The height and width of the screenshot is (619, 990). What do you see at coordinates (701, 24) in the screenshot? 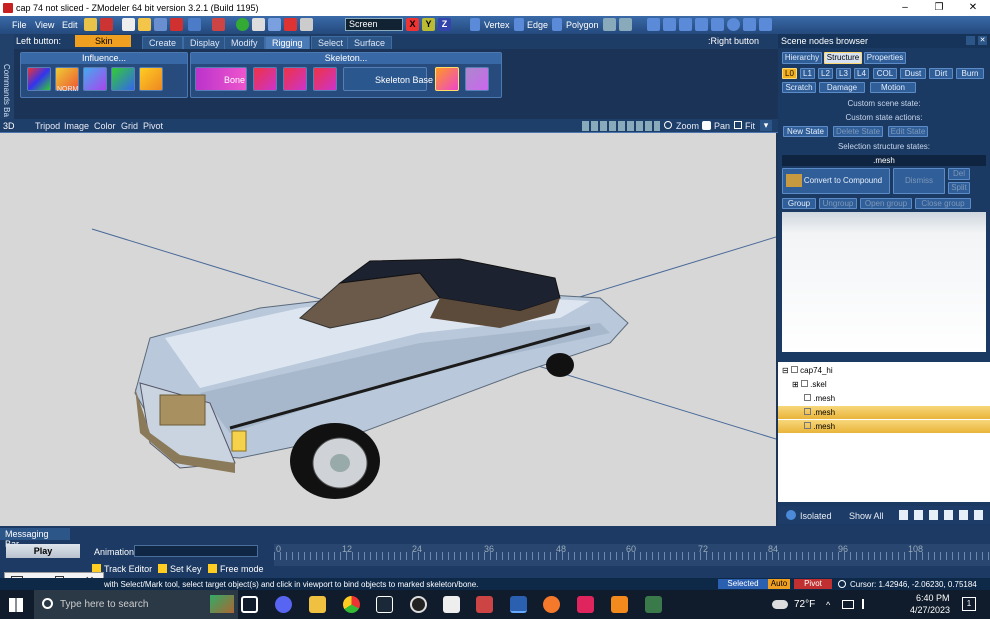
I see `dummy-icon` at bounding box center [701, 24].